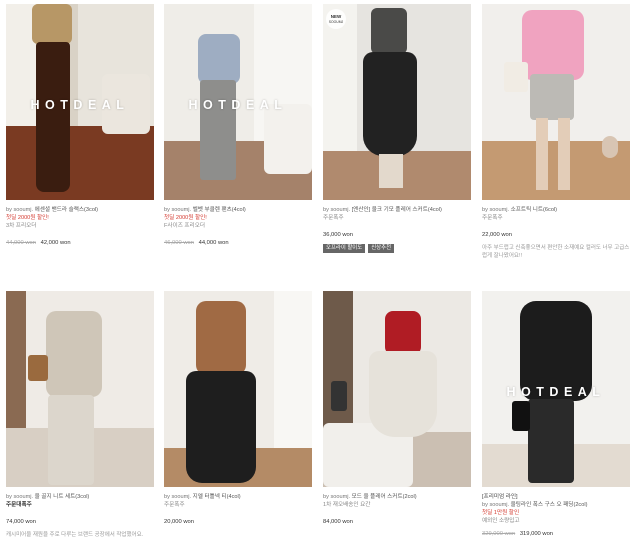 The height and width of the screenshot is (549, 640). I want to click on product-name-link: [엔산인] 울크 기모 플레어 스커트(4col), so click(397, 210).